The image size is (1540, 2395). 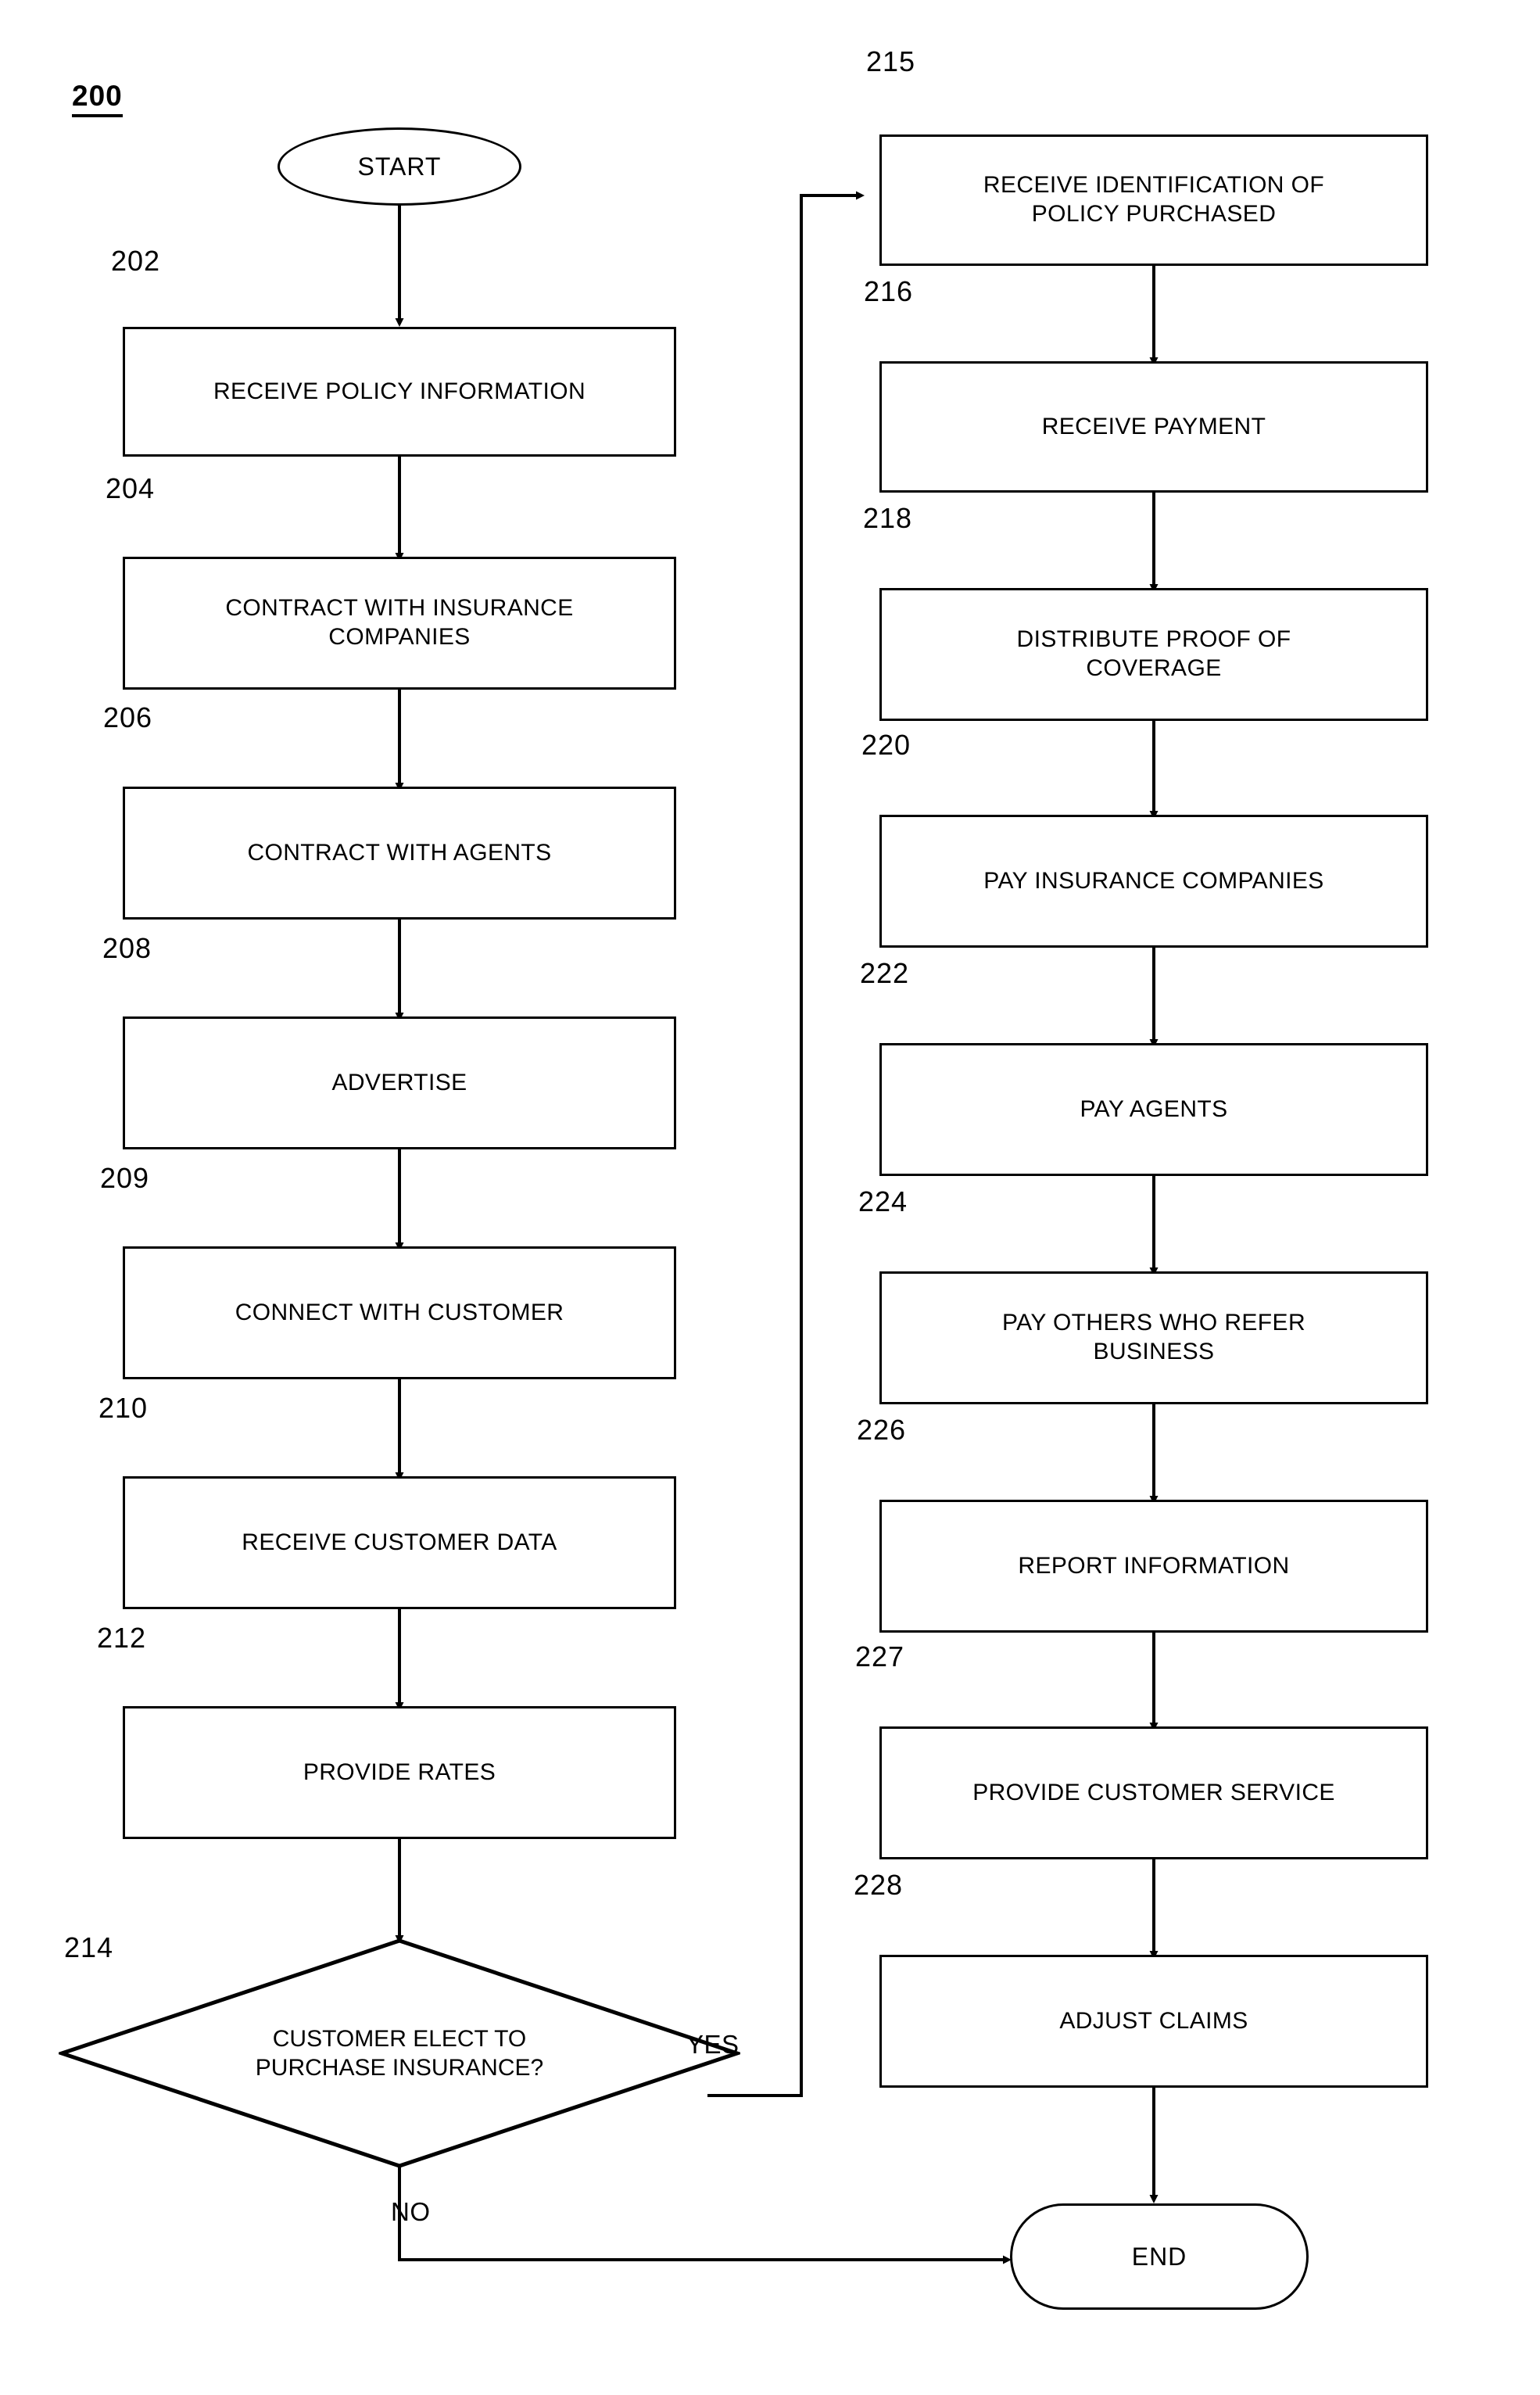 I want to click on ref-label-214: 214, so click(x=89, y=1947).